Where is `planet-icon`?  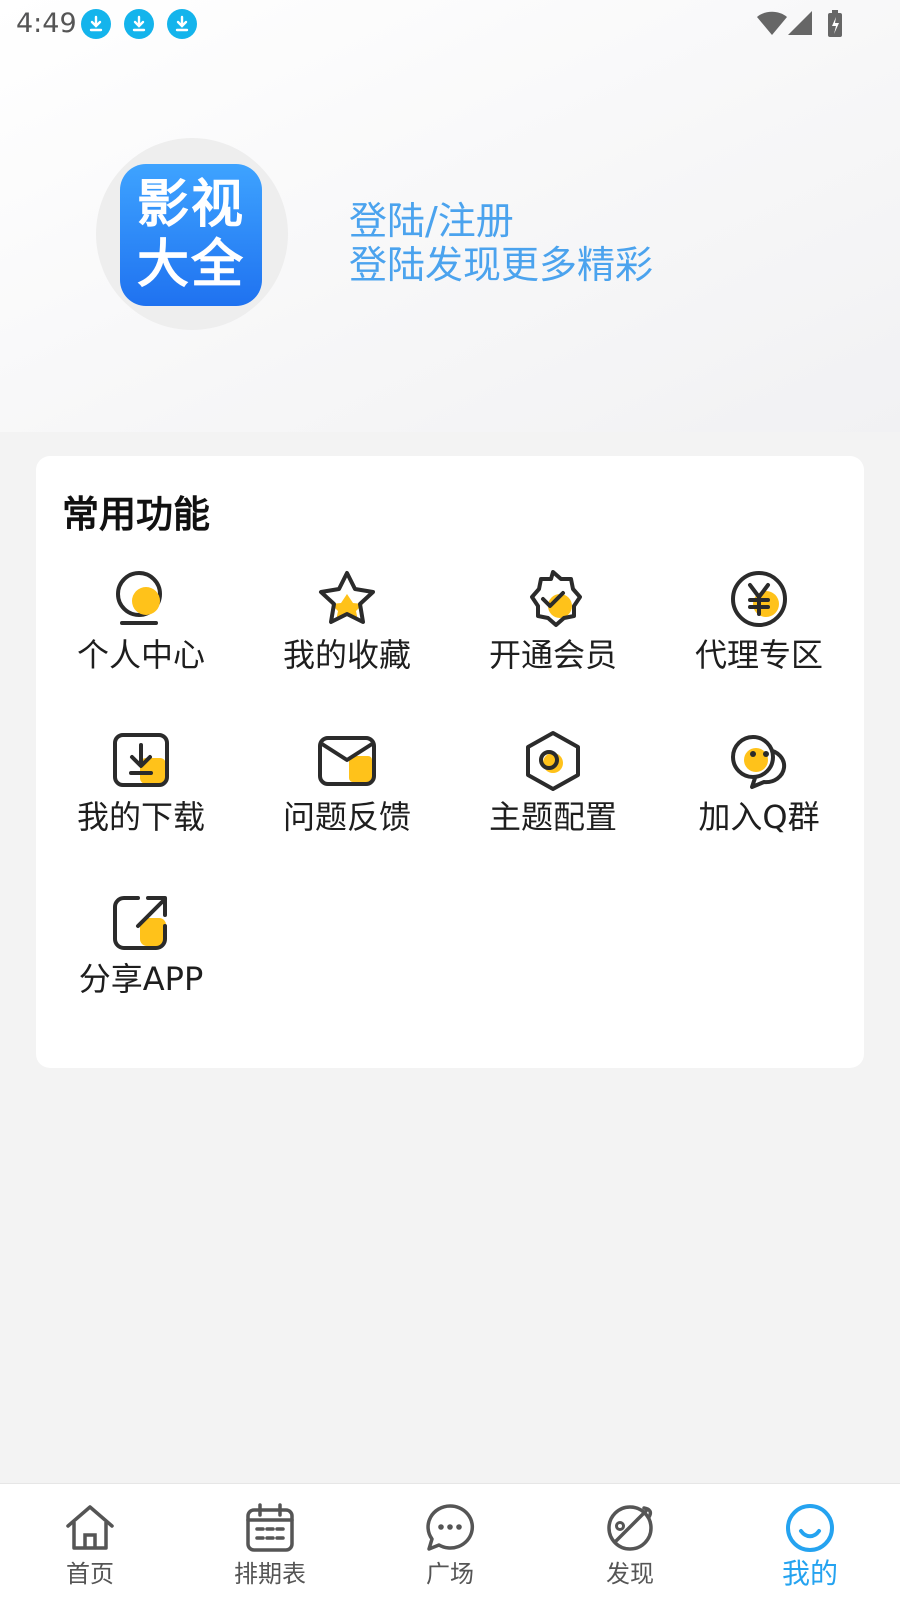
planet-icon is located at coordinates (630, 1528).